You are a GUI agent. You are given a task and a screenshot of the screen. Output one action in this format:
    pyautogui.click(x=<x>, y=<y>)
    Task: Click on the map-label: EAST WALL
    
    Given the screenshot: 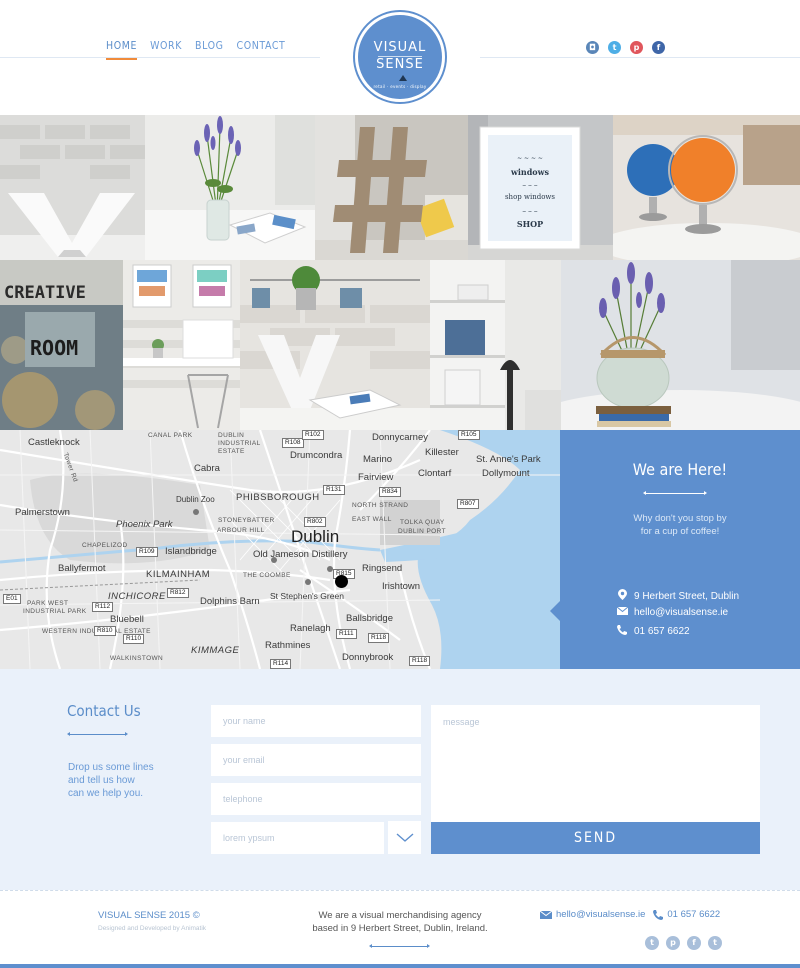 What is the action you would take?
    pyautogui.click(x=372, y=519)
    